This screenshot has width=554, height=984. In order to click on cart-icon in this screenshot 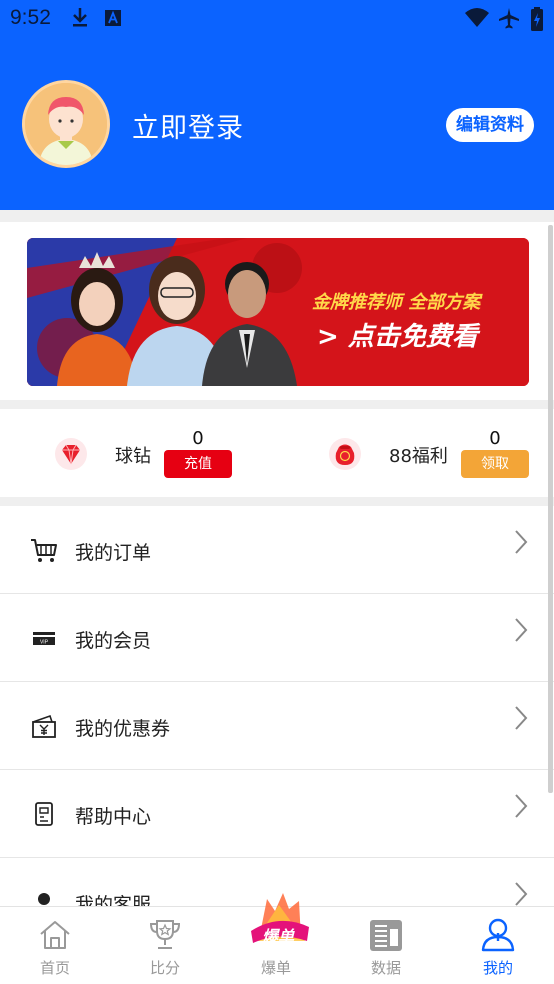, I will do `click(44, 550)`.